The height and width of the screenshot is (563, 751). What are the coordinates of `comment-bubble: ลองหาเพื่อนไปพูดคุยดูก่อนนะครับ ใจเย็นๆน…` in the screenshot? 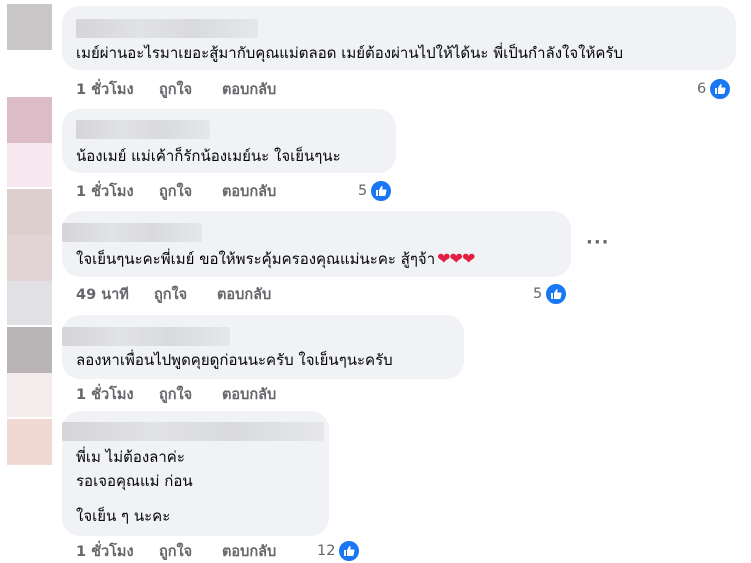 It's located at (263, 347).